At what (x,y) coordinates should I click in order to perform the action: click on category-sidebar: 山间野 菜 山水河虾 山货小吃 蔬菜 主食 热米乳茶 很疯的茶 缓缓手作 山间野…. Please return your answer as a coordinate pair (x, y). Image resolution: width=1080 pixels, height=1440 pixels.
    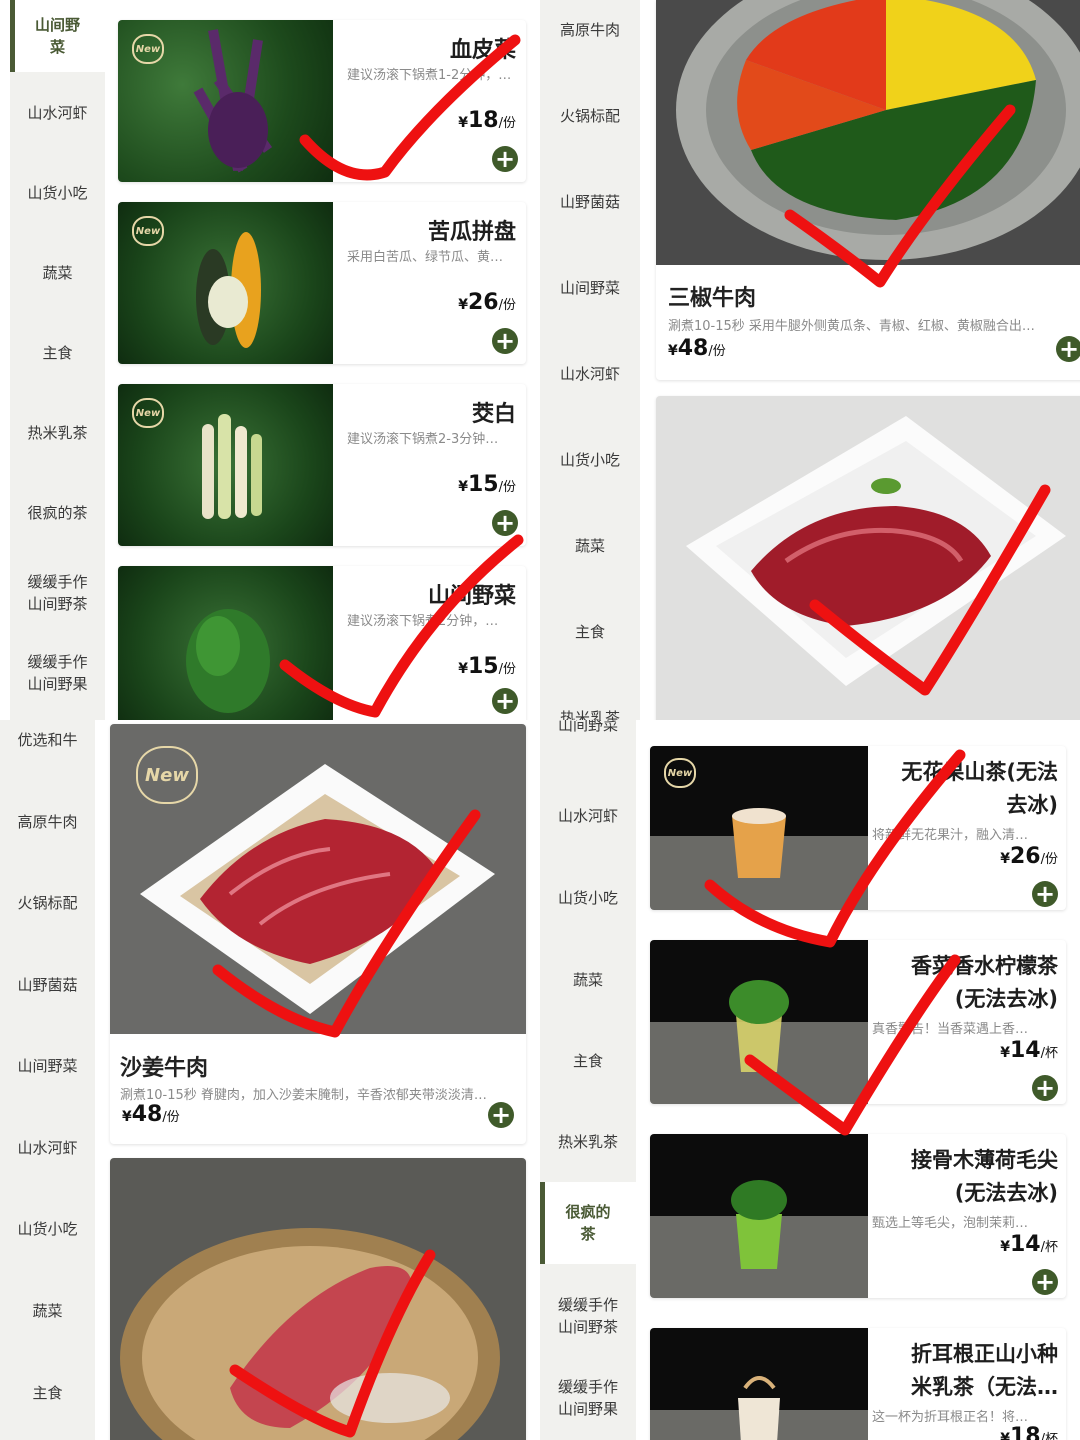
    Looking at the image, I should click on (57, 360).